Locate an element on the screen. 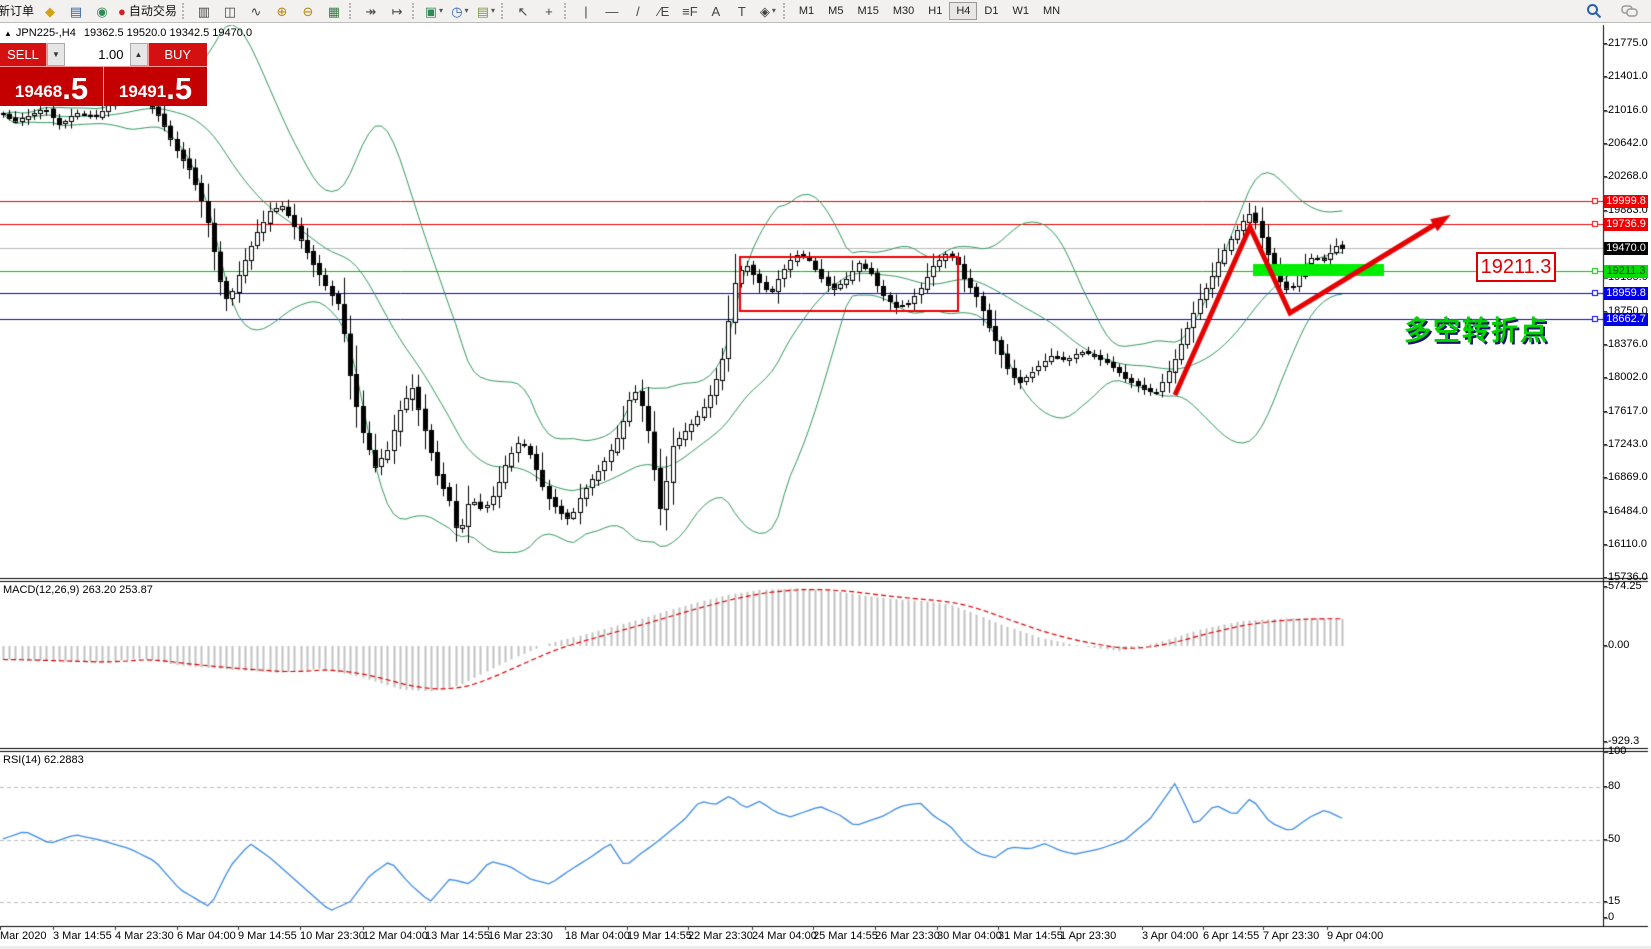 Image resolution: width=1651 pixels, height=949 pixels. timeframe-W1: W1 is located at coordinates (1020, 11).